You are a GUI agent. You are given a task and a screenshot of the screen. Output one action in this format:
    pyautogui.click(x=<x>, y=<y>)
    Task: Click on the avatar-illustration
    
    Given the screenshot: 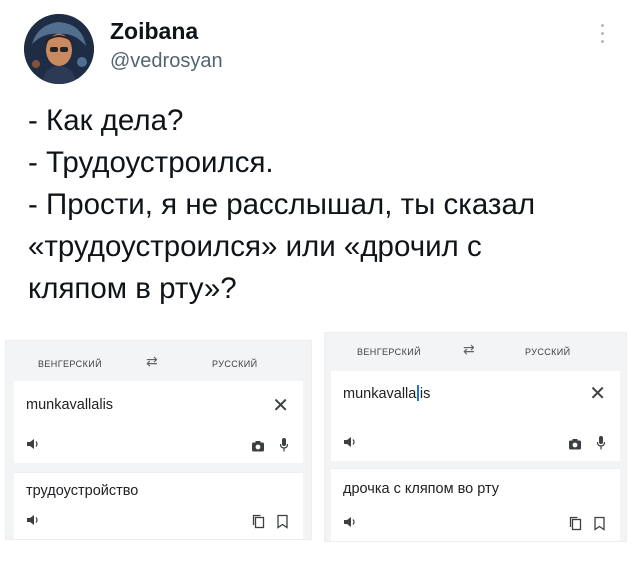 What is the action you would take?
    pyautogui.click(x=59, y=49)
    